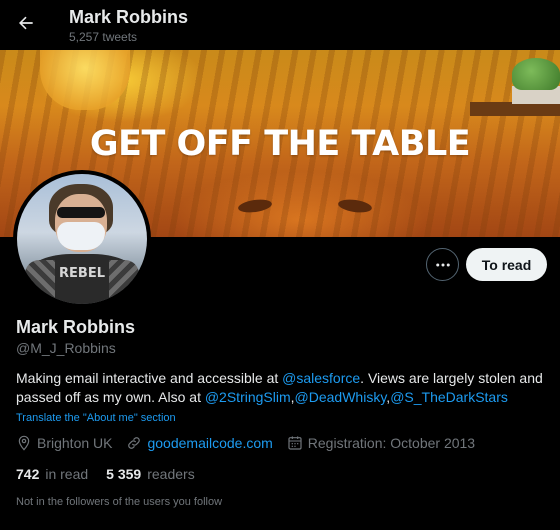 This screenshot has width=560, height=530. Describe the element at coordinates (124, 282) in the screenshot. I see `avatar-shirt-right` at that location.